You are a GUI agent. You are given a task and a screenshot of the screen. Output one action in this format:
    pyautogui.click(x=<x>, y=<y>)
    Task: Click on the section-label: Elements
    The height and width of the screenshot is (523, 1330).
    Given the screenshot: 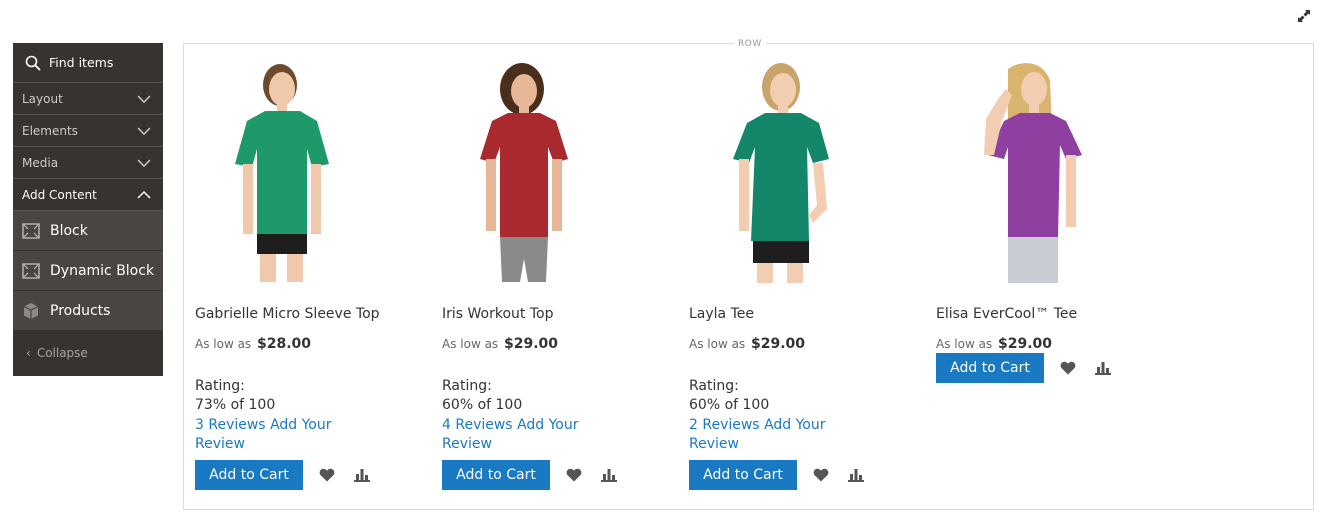 What is the action you would take?
    pyautogui.click(x=50, y=130)
    